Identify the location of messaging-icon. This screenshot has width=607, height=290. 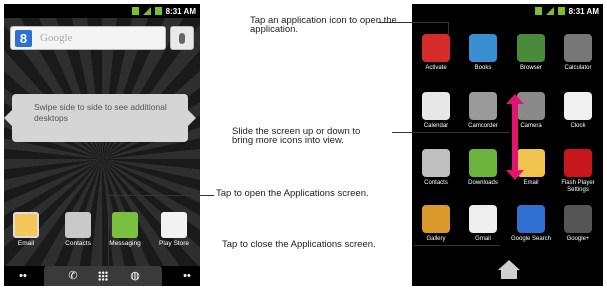
(125, 225).